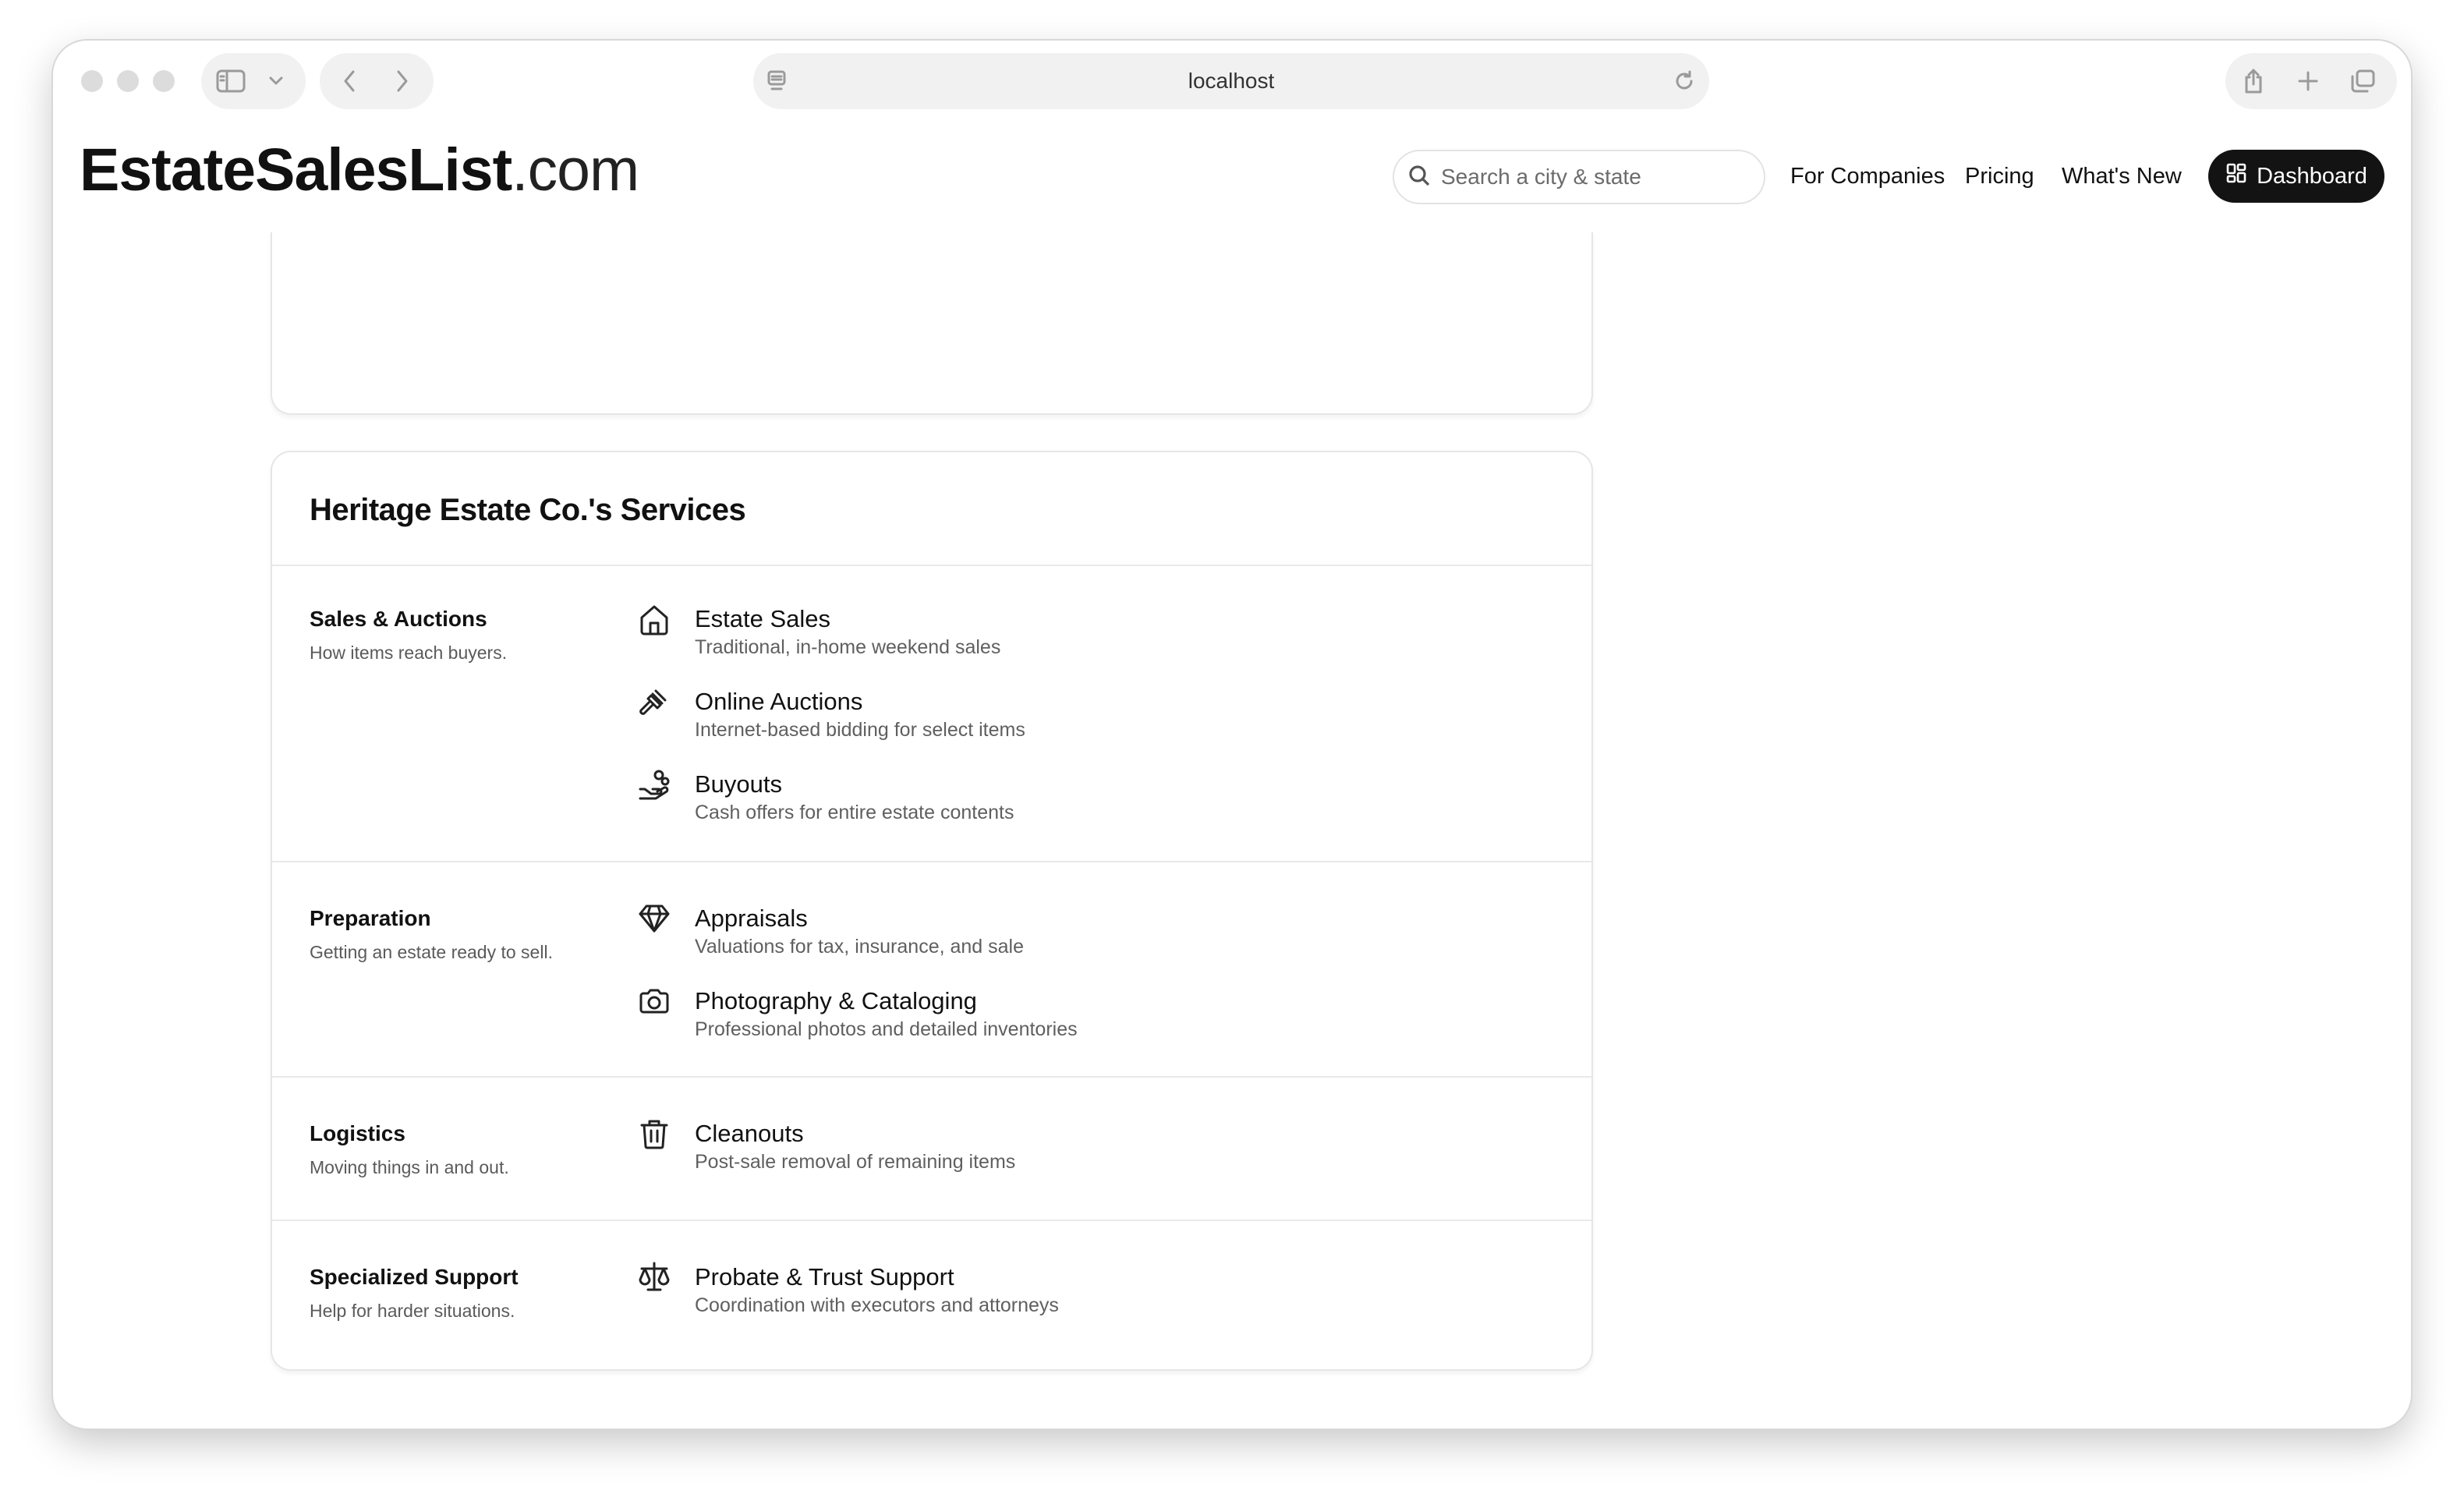 The image size is (2464, 1494). What do you see at coordinates (932, 323) in the screenshot?
I see `previous-section-card` at bounding box center [932, 323].